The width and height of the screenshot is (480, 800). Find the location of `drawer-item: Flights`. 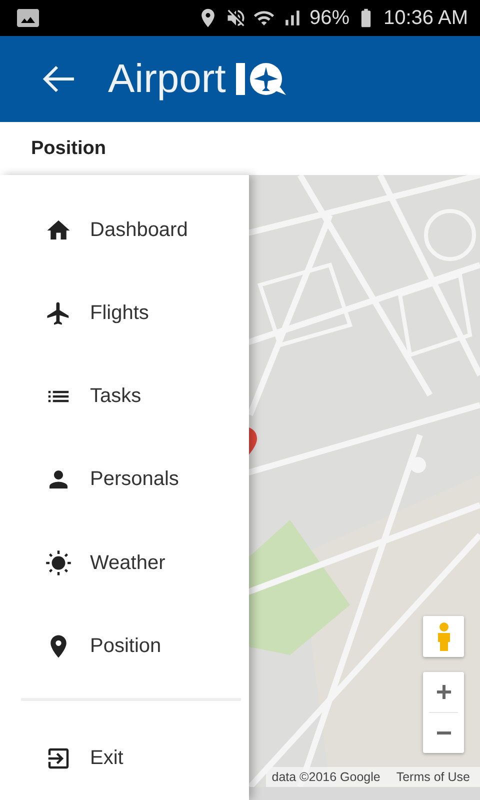

drawer-item: Flights is located at coordinates (124, 314).